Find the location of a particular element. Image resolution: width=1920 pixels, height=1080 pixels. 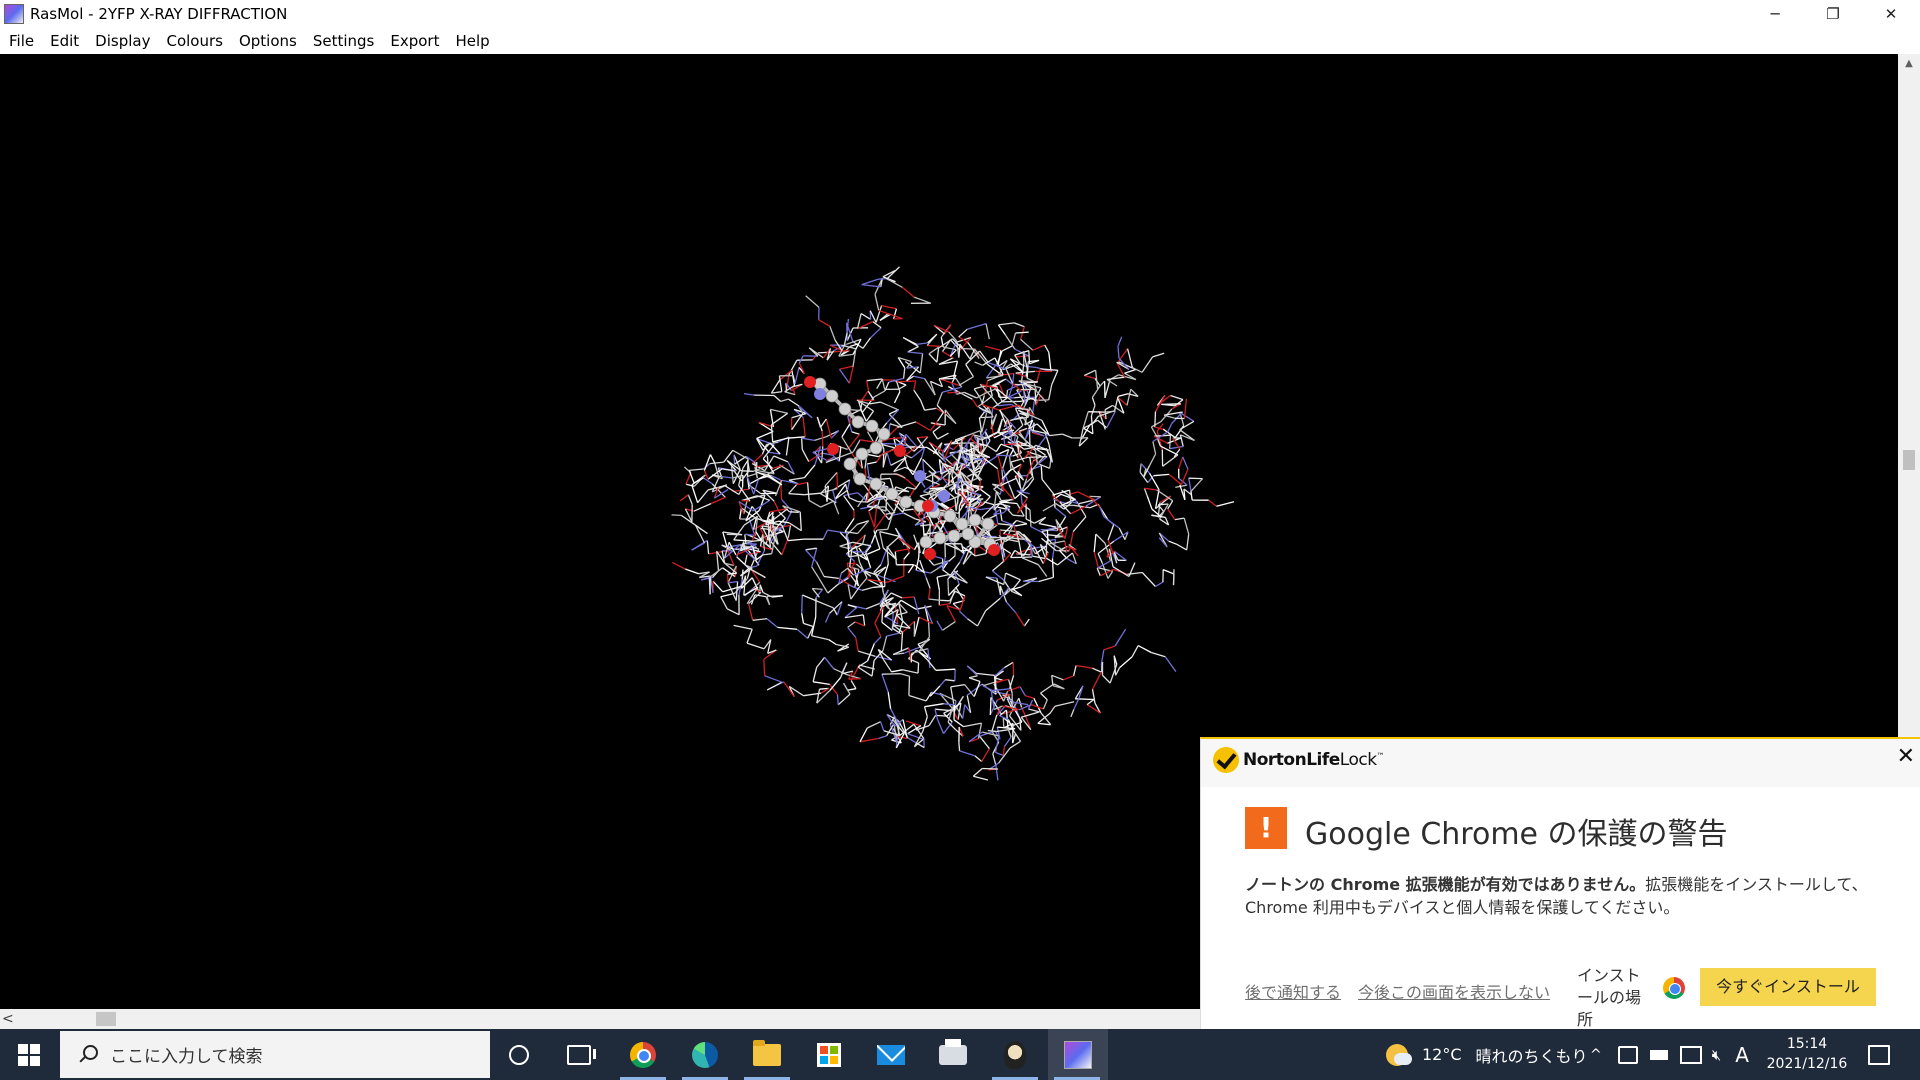

penguin-app-icon is located at coordinates (1015, 1054).